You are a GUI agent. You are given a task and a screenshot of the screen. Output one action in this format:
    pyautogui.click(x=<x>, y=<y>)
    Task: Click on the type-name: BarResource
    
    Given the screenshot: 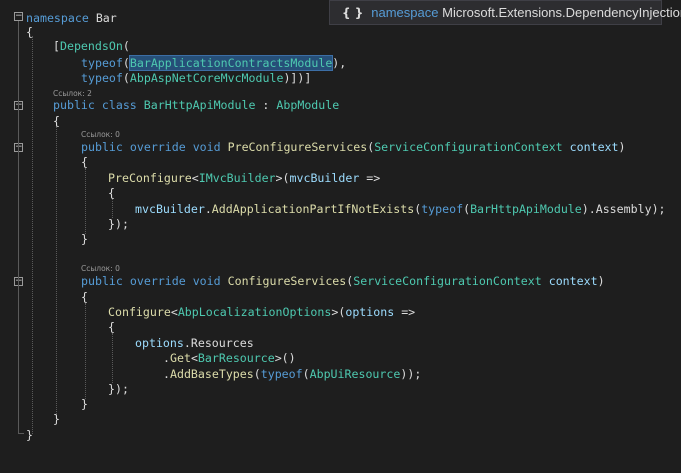 What is the action you would take?
    pyautogui.click(x=236, y=358)
    